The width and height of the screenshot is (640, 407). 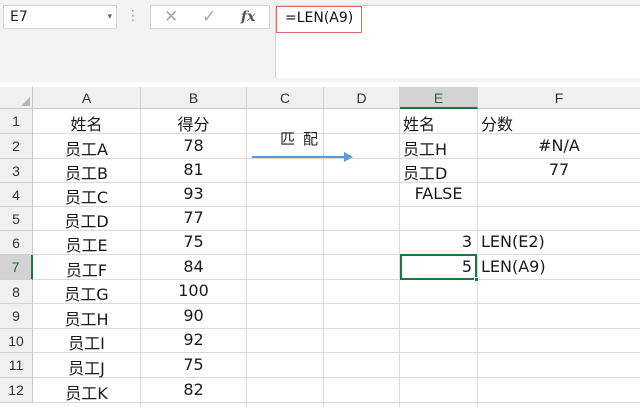 What do you see at coordinates (86, 220) in the screenshot?
I see `cell-a5: 员工D` at bounding box center [86, 220].